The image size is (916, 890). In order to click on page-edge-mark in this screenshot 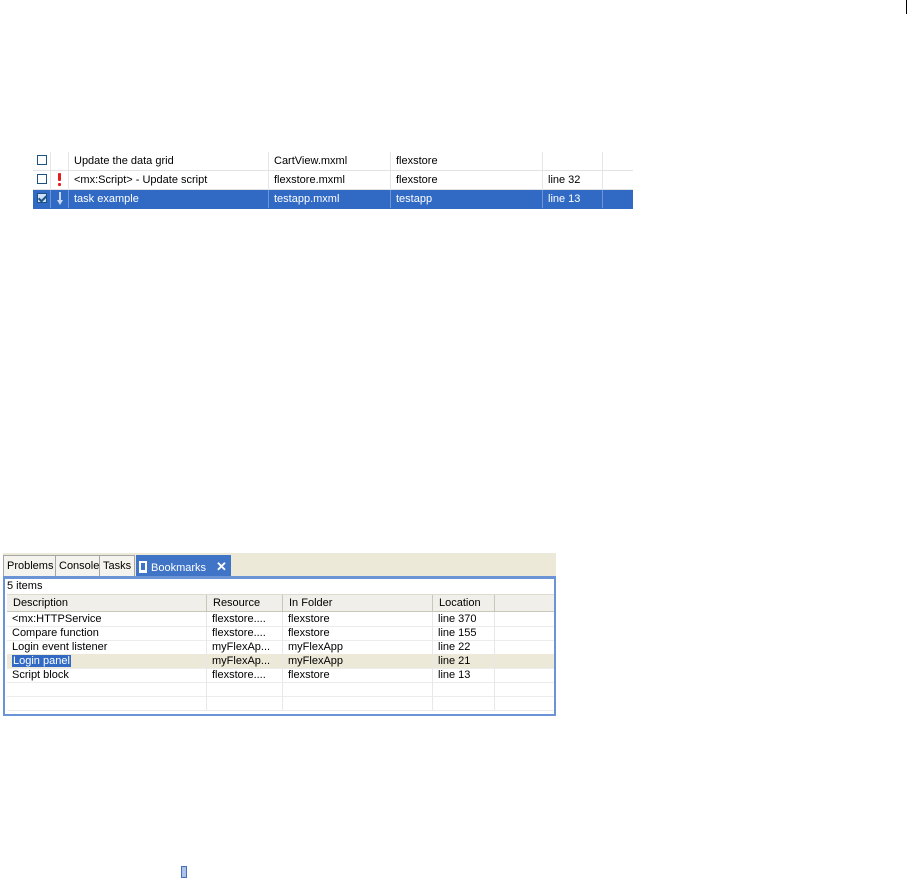, I will do `click(906, 7)`.